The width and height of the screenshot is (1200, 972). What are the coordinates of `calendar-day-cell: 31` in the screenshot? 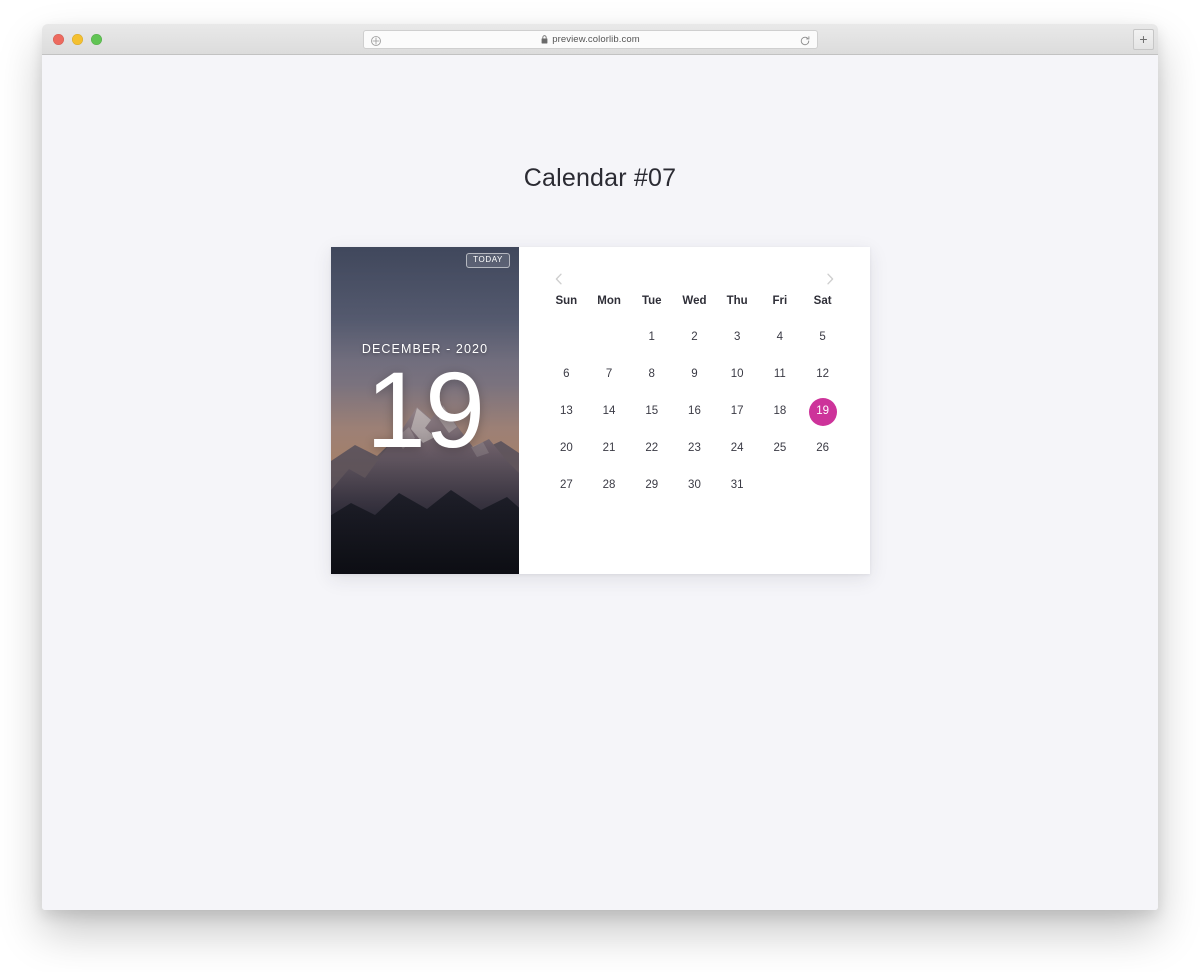 It's located at (737, 485).